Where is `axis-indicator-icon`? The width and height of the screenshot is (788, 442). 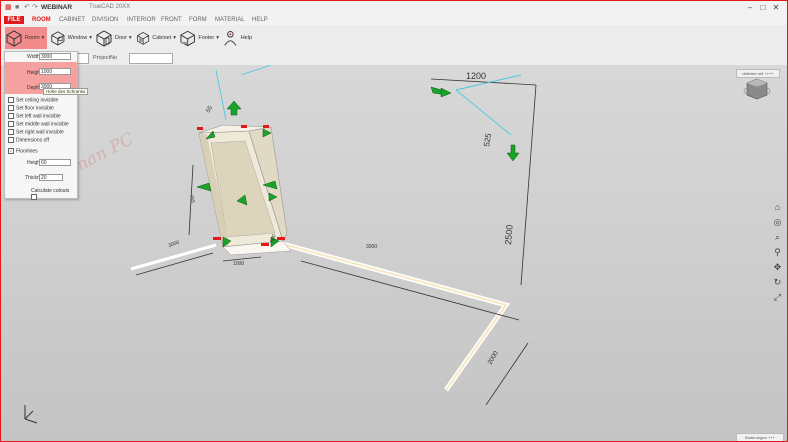 axis-indicator-icon is located at coordinates (31, 414).